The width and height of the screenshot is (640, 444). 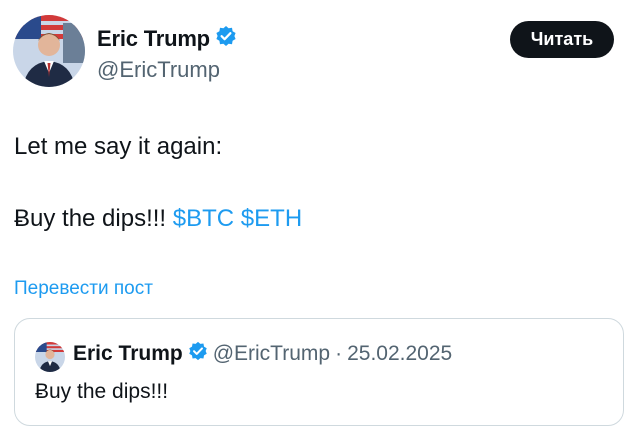 I want to click on translate-post-link: Перевести пост, so click(x=83, y=289).